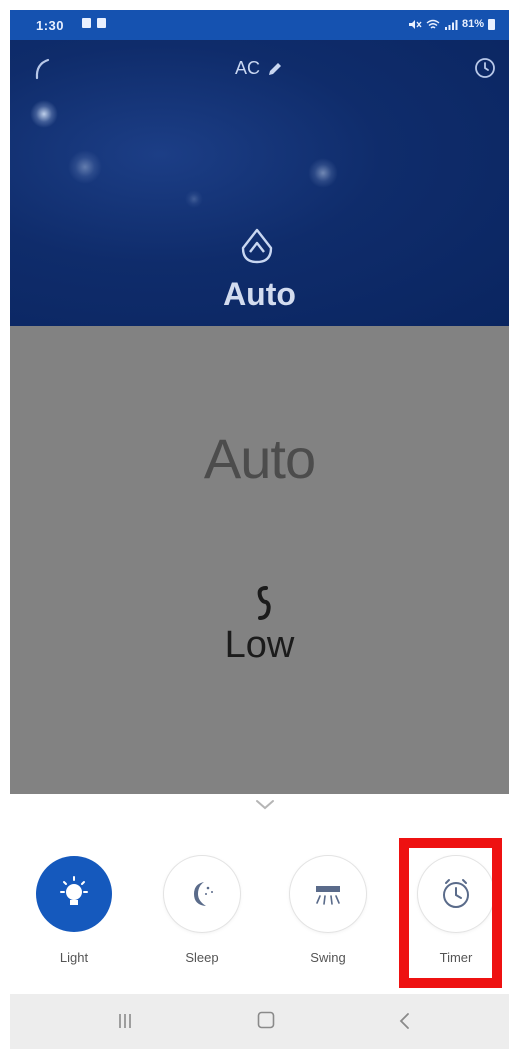 The image size is (510, 1049). What do you see at coordinates (259, 645) in the screenshot?
I see `fan-speed-label: Low` at bounding box center [259, 645].